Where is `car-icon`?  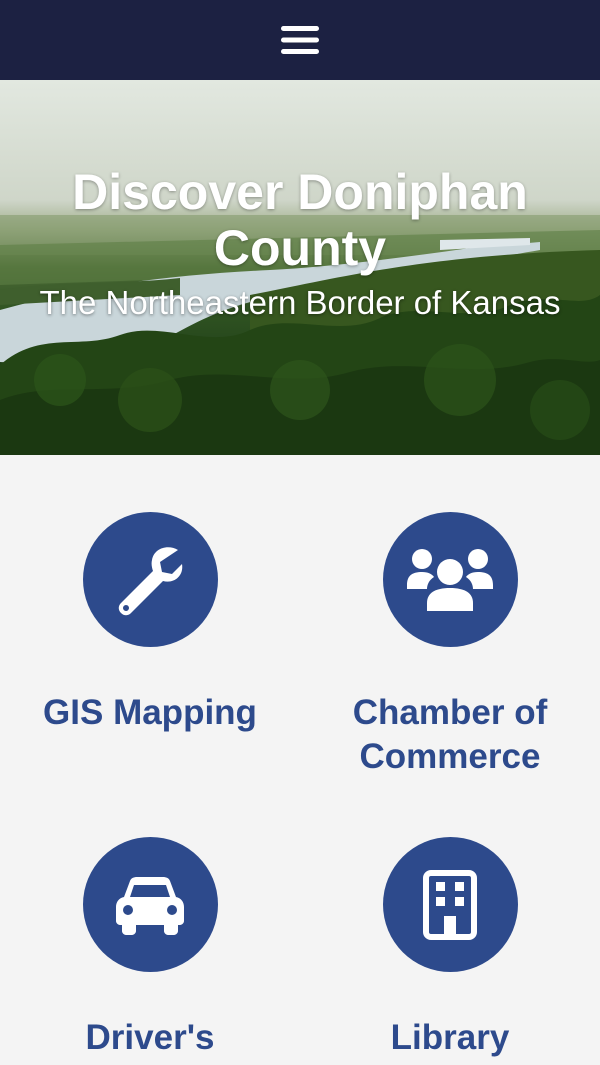
car-icon is located at coordinates (150, 905).